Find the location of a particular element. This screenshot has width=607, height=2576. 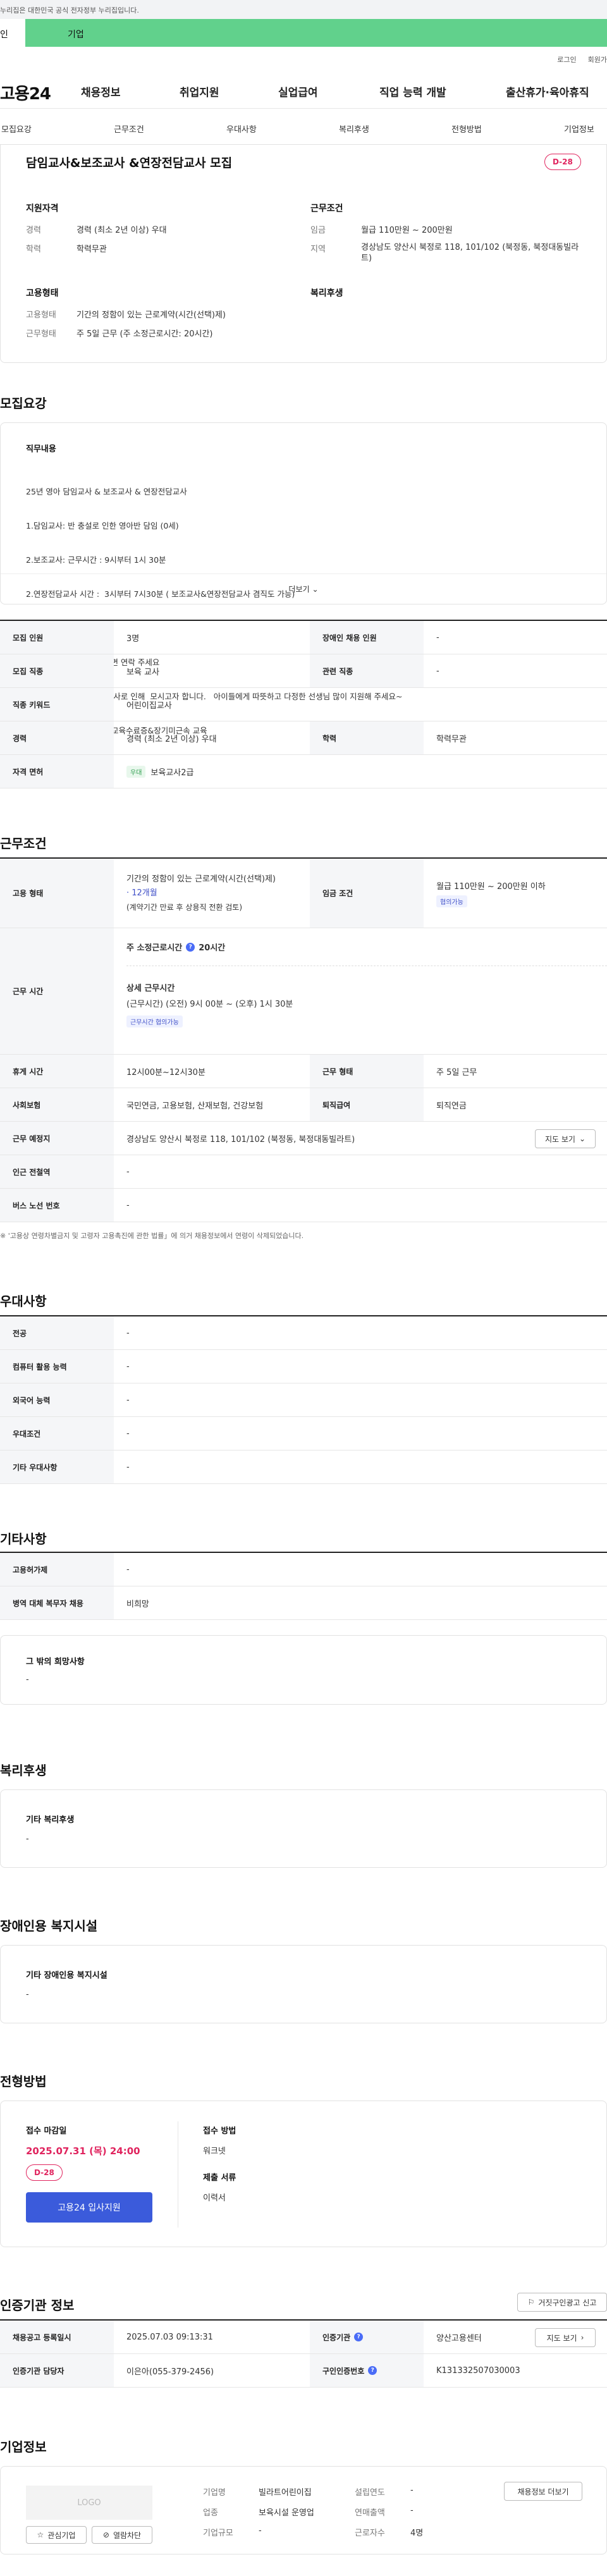

site-logo: 고용24 is located at coordinates (39, 92).